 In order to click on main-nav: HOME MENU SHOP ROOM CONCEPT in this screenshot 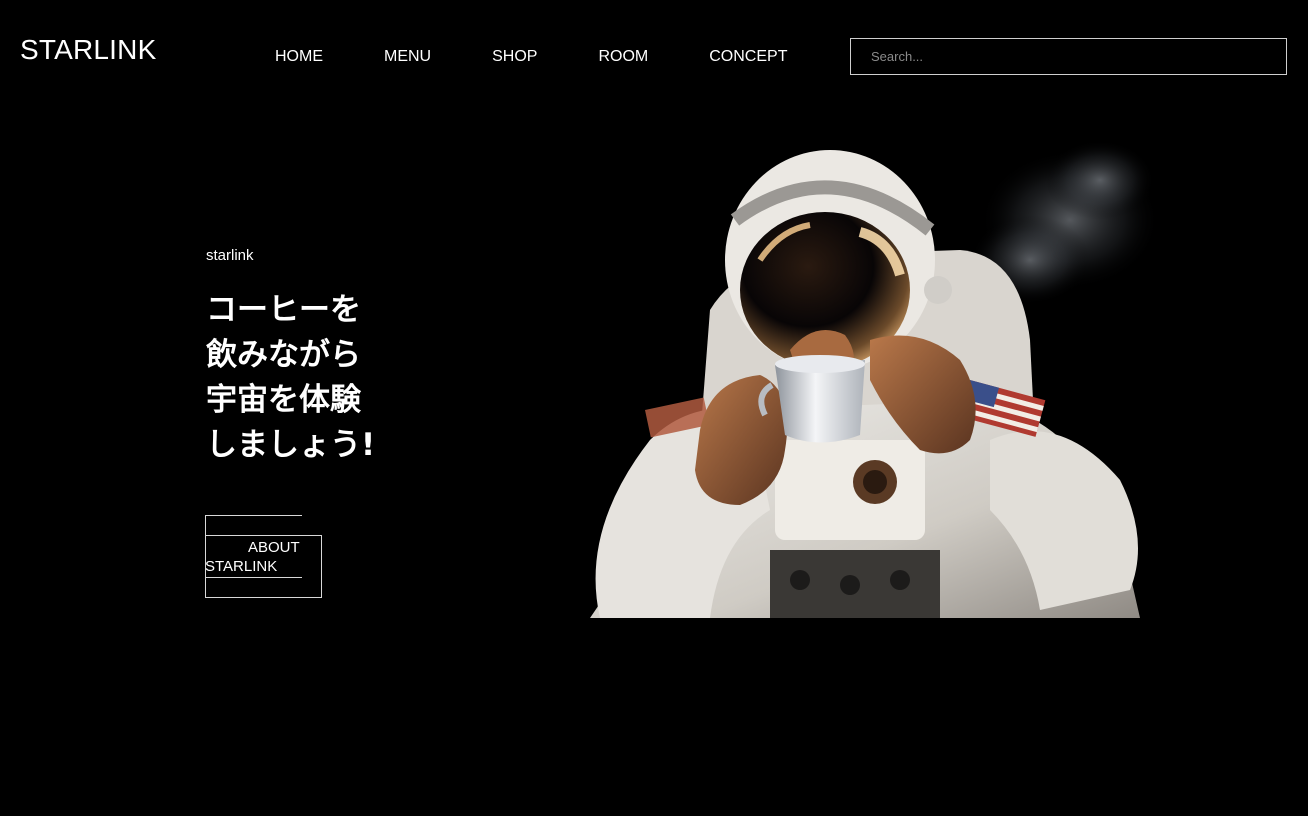, I will do `click(531, 57)`.